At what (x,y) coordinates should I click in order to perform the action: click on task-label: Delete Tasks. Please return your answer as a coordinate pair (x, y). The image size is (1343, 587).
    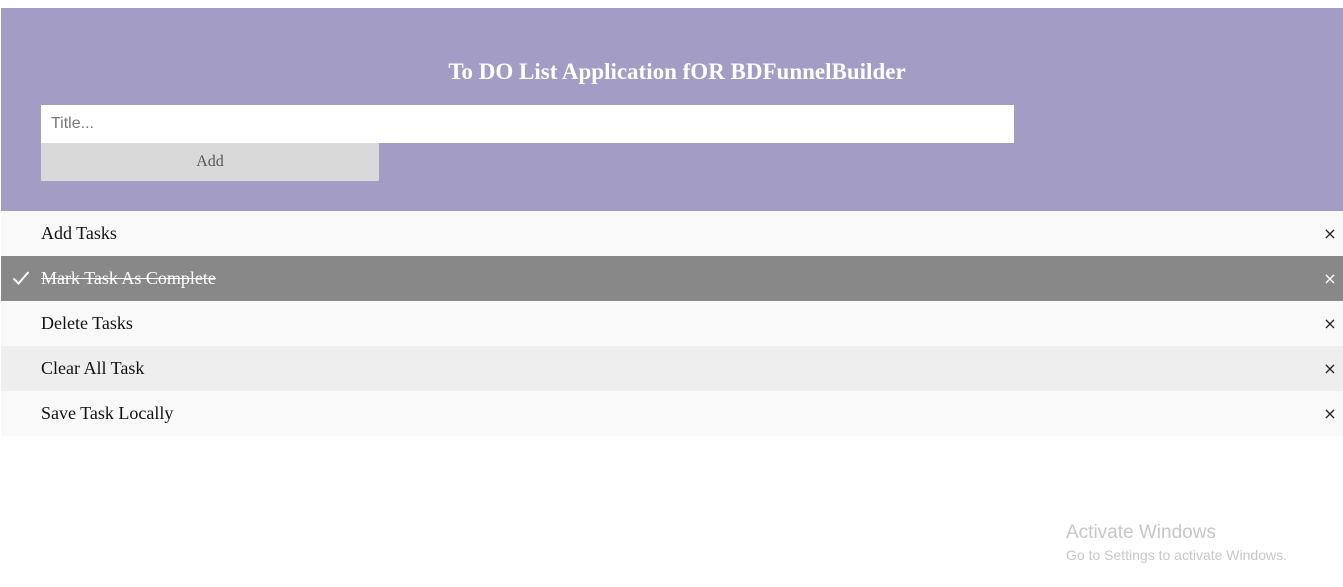
    Looking at the image, I should click on (87, 323).